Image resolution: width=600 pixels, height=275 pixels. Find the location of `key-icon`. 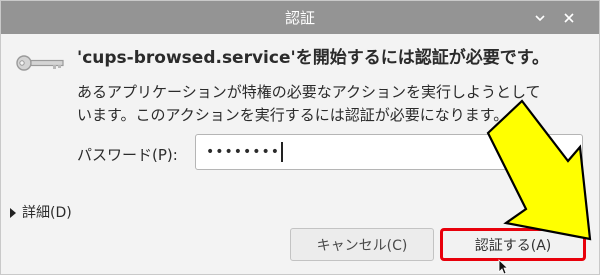

key-icon is located at coordinates (40, 63).